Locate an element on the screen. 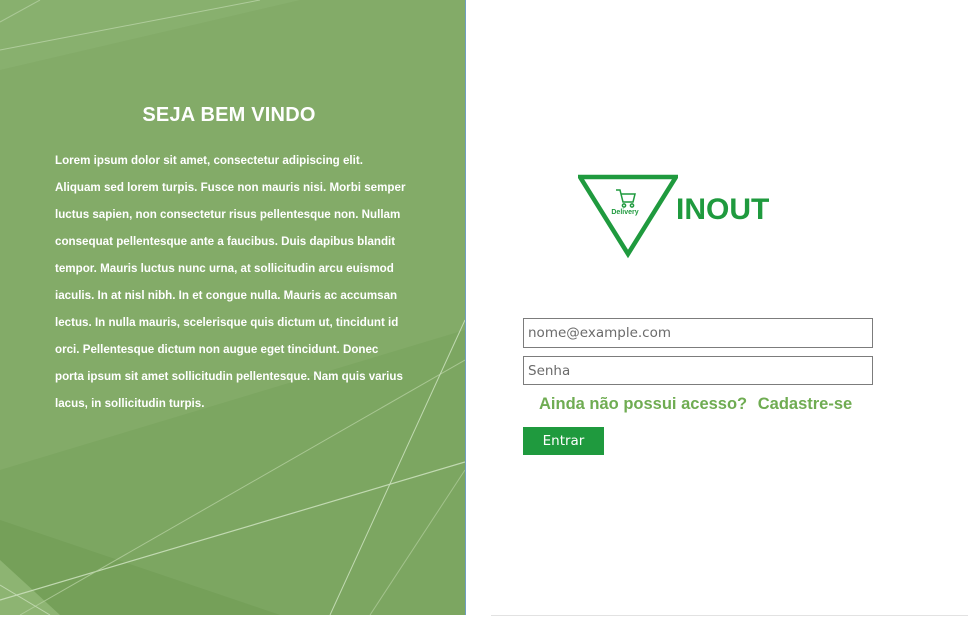 The image size is (968, 619). inout-delivery-logo: Delivery INOUT is located at coordinates (678, 217).